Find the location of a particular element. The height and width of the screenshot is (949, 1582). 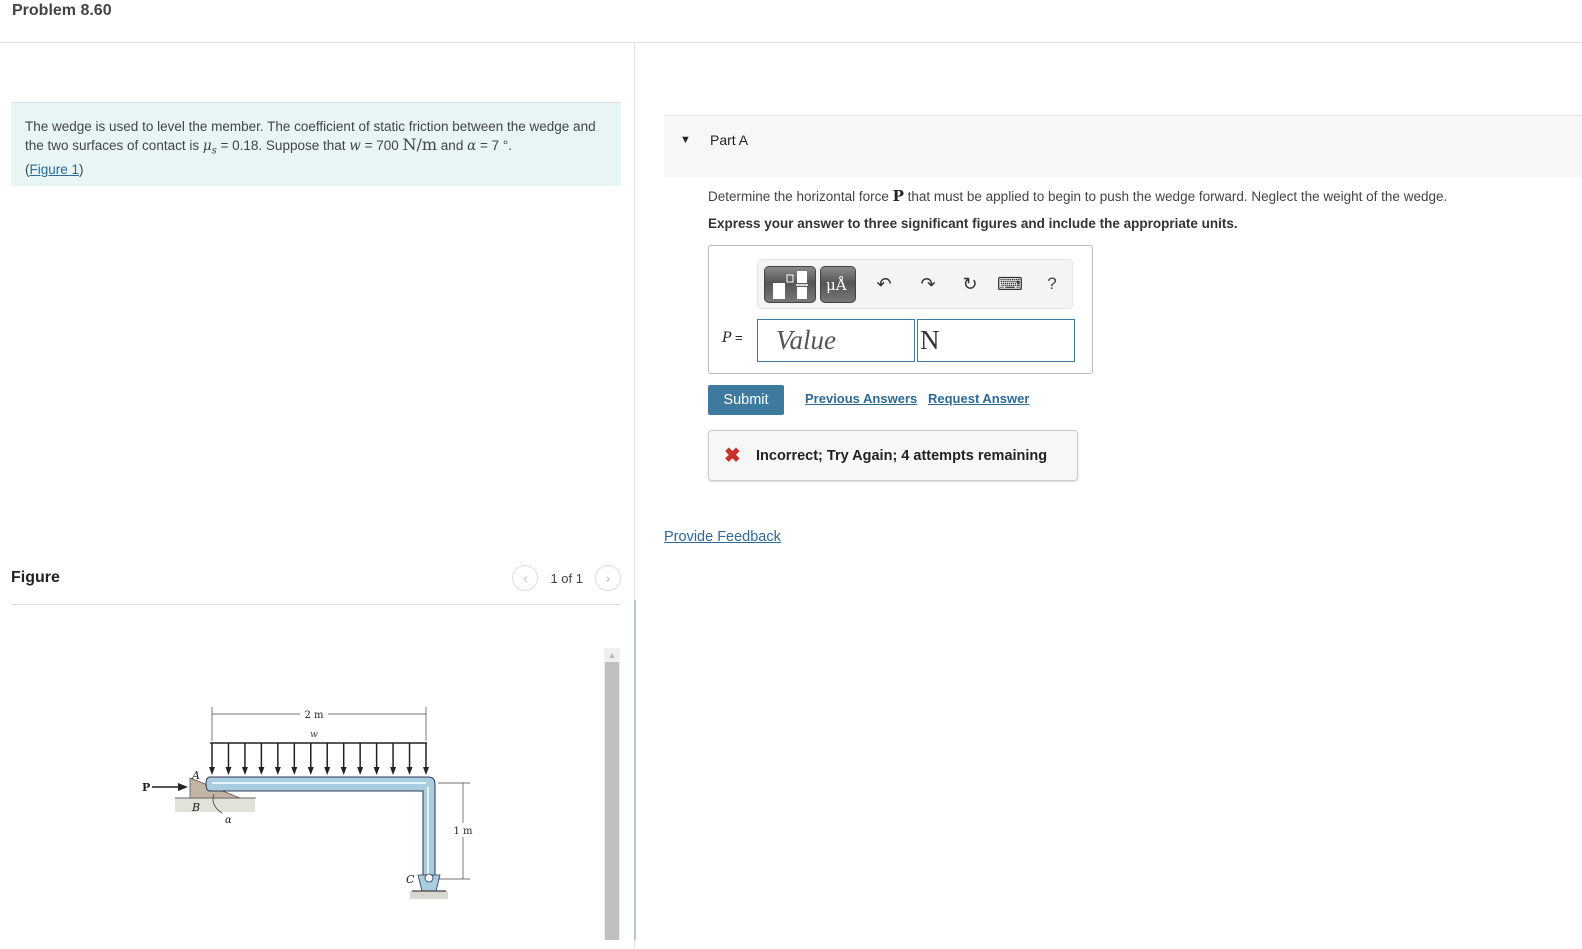

keyboard-button: ⌨ is located at coordinates (1010, 284).